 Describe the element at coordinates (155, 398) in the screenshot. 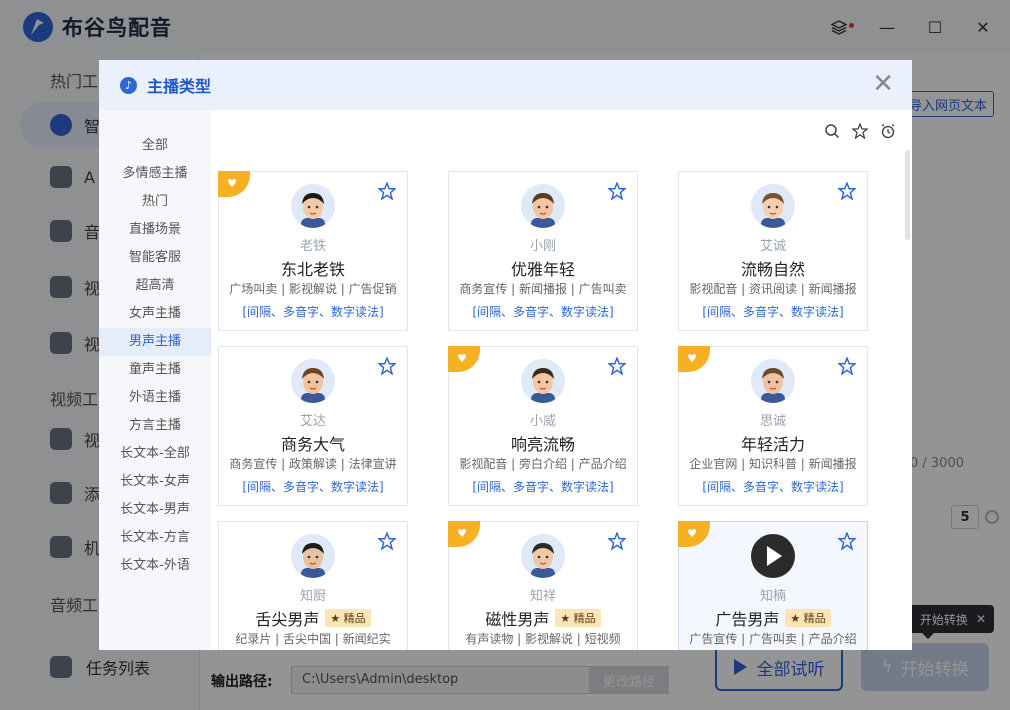

I see `category-item: 外语主播` at that location.